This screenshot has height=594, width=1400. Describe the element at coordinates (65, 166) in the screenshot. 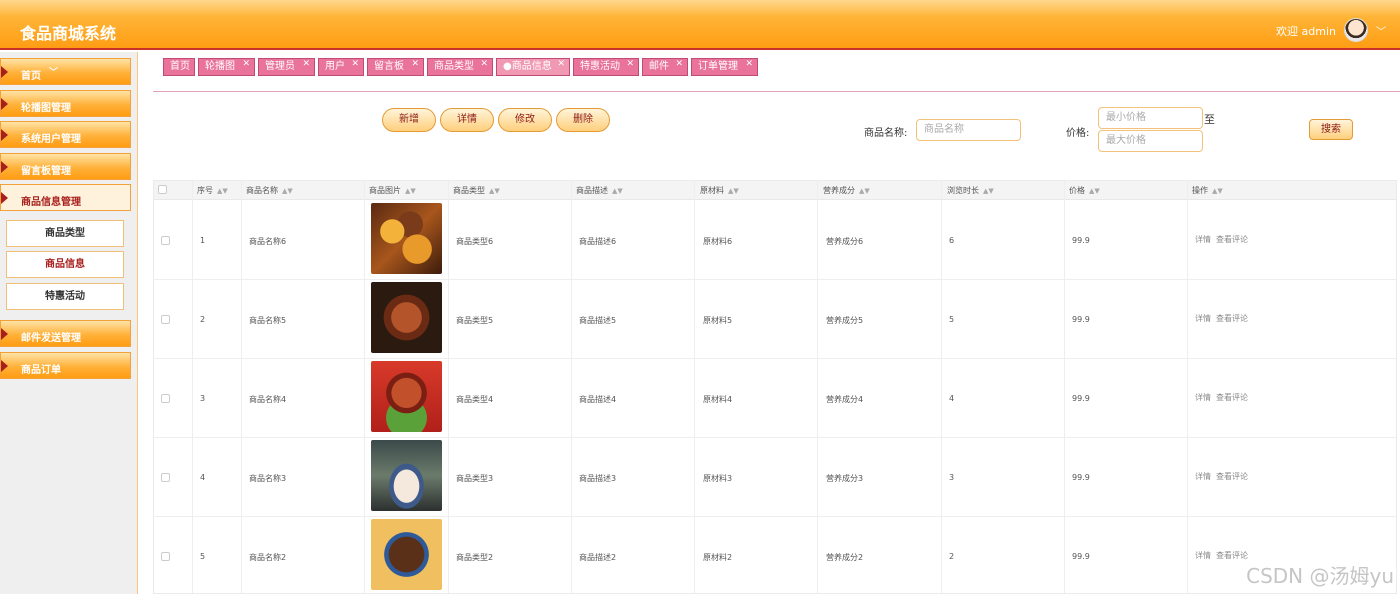

I see `sidebar-item-message-board: 留言板管理` at that location.